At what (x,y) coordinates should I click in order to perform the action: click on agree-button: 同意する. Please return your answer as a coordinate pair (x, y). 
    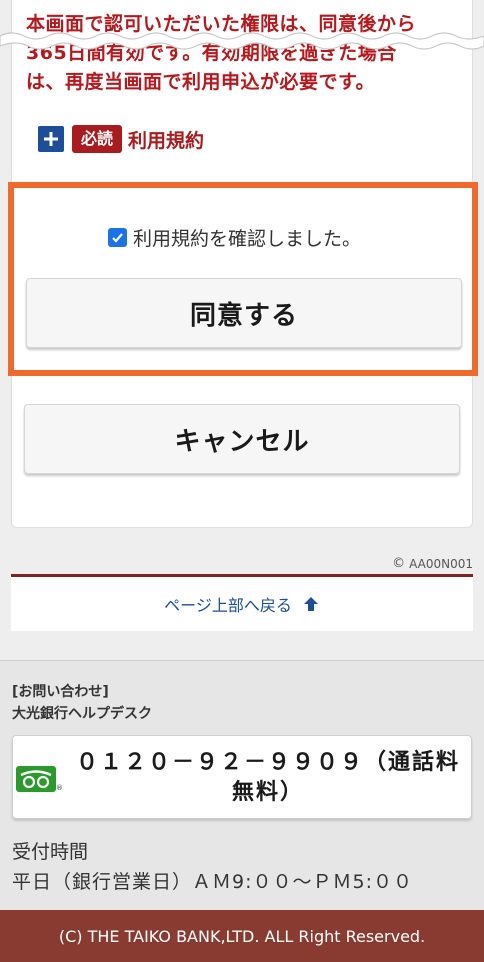
    Looking at the image, I should click on (244, 313).